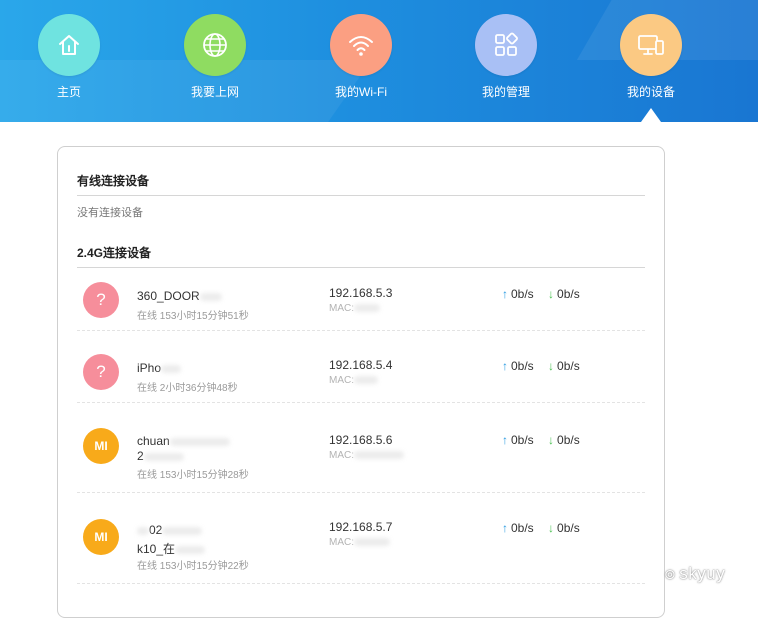 This screenshot has height=618, width=758. Describe the element at coordinates (110, 213) in the screenshot. I see `wired-empty-text: 没有连接设备` at that location.